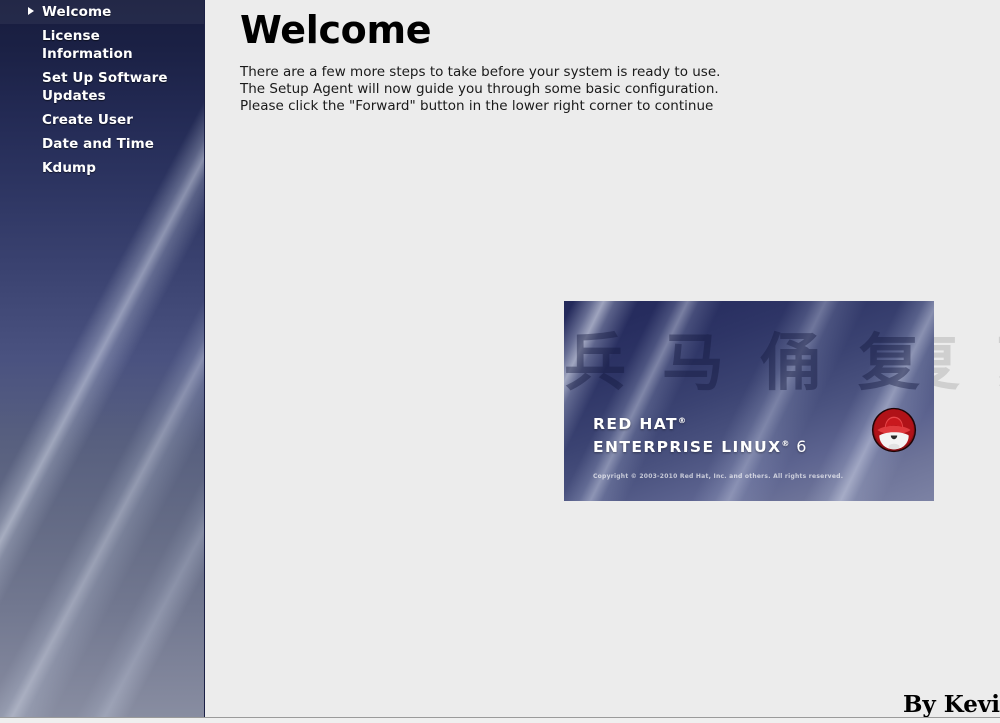 The height and width of the screenshot is (723, 1000). I want to click on sidebar-item-label: License Information, so click(87, 45).